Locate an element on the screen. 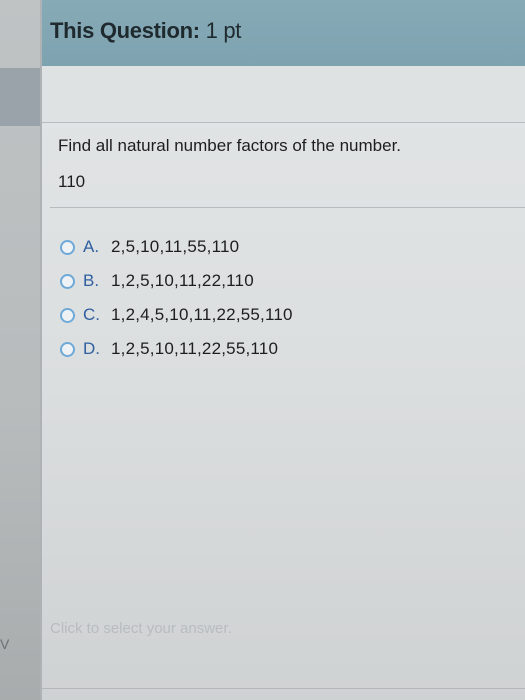  header-label: This Question: is located at coordinates (125, 30).